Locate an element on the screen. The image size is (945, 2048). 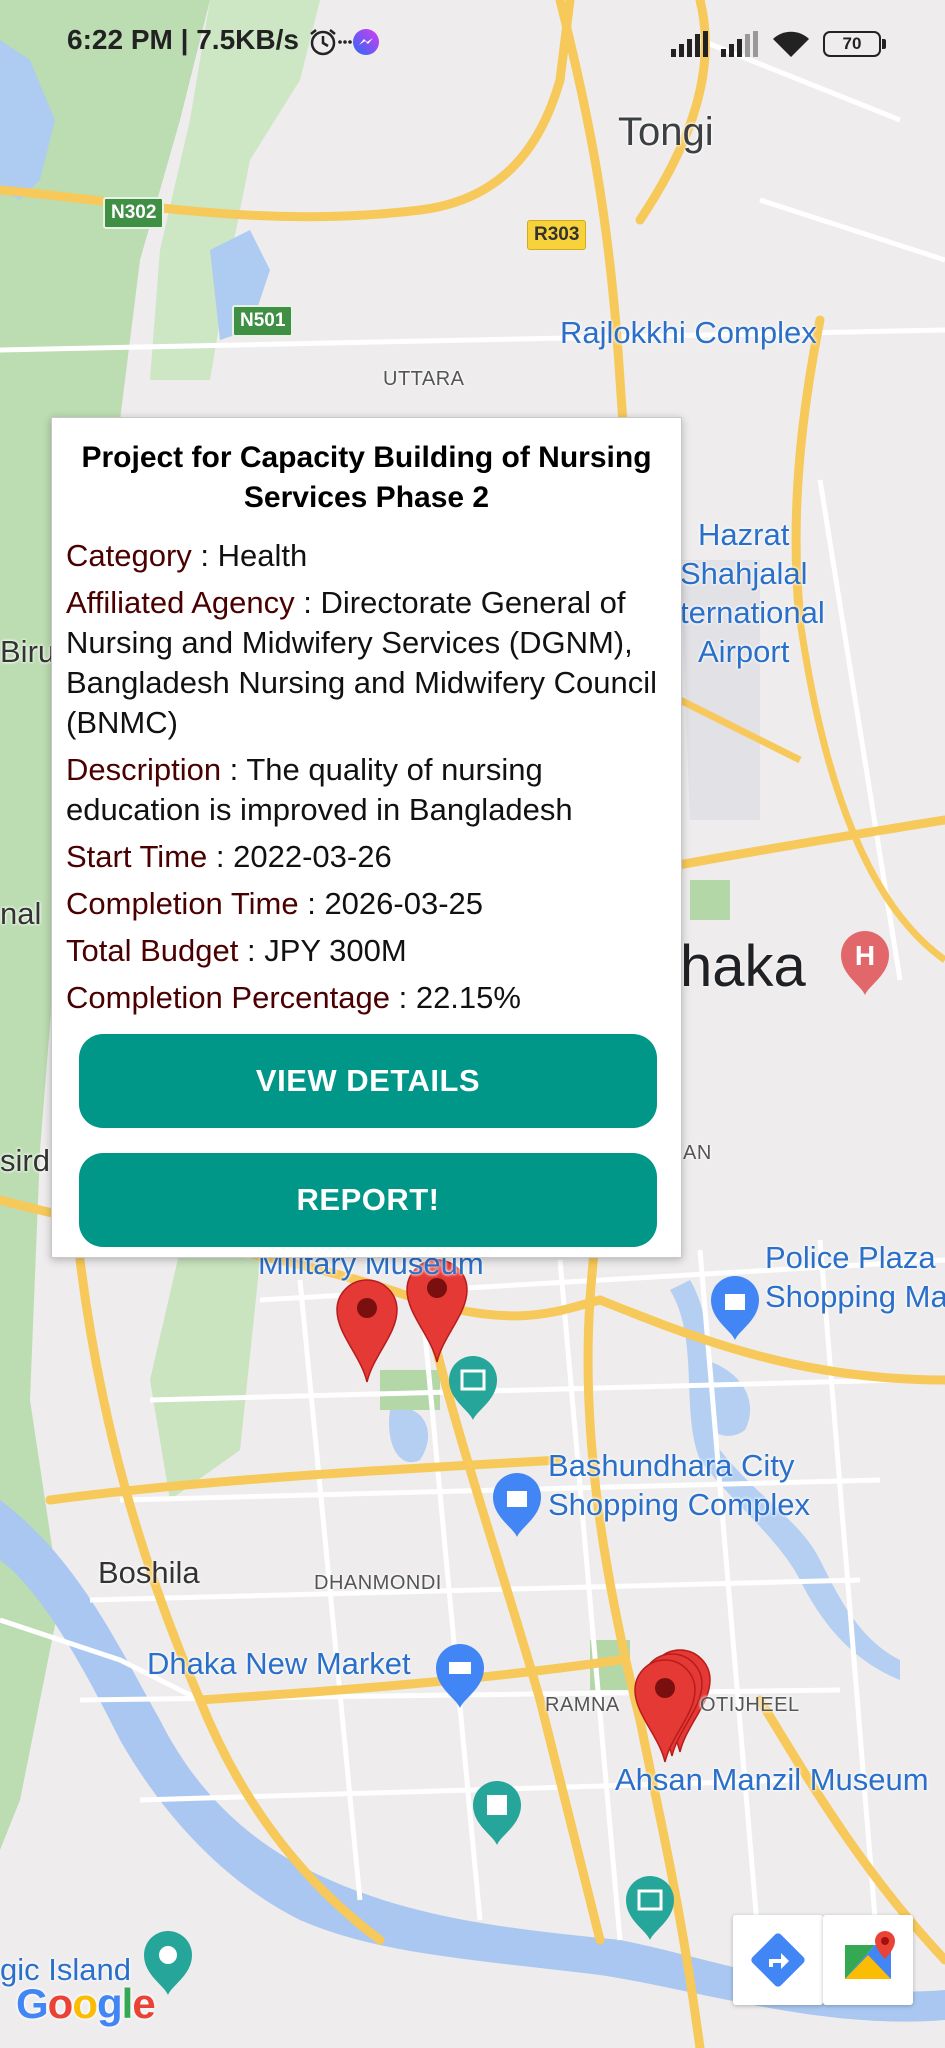
field-total-budget: Total Budget : JPY 300M is located at coordinates (366, 951).